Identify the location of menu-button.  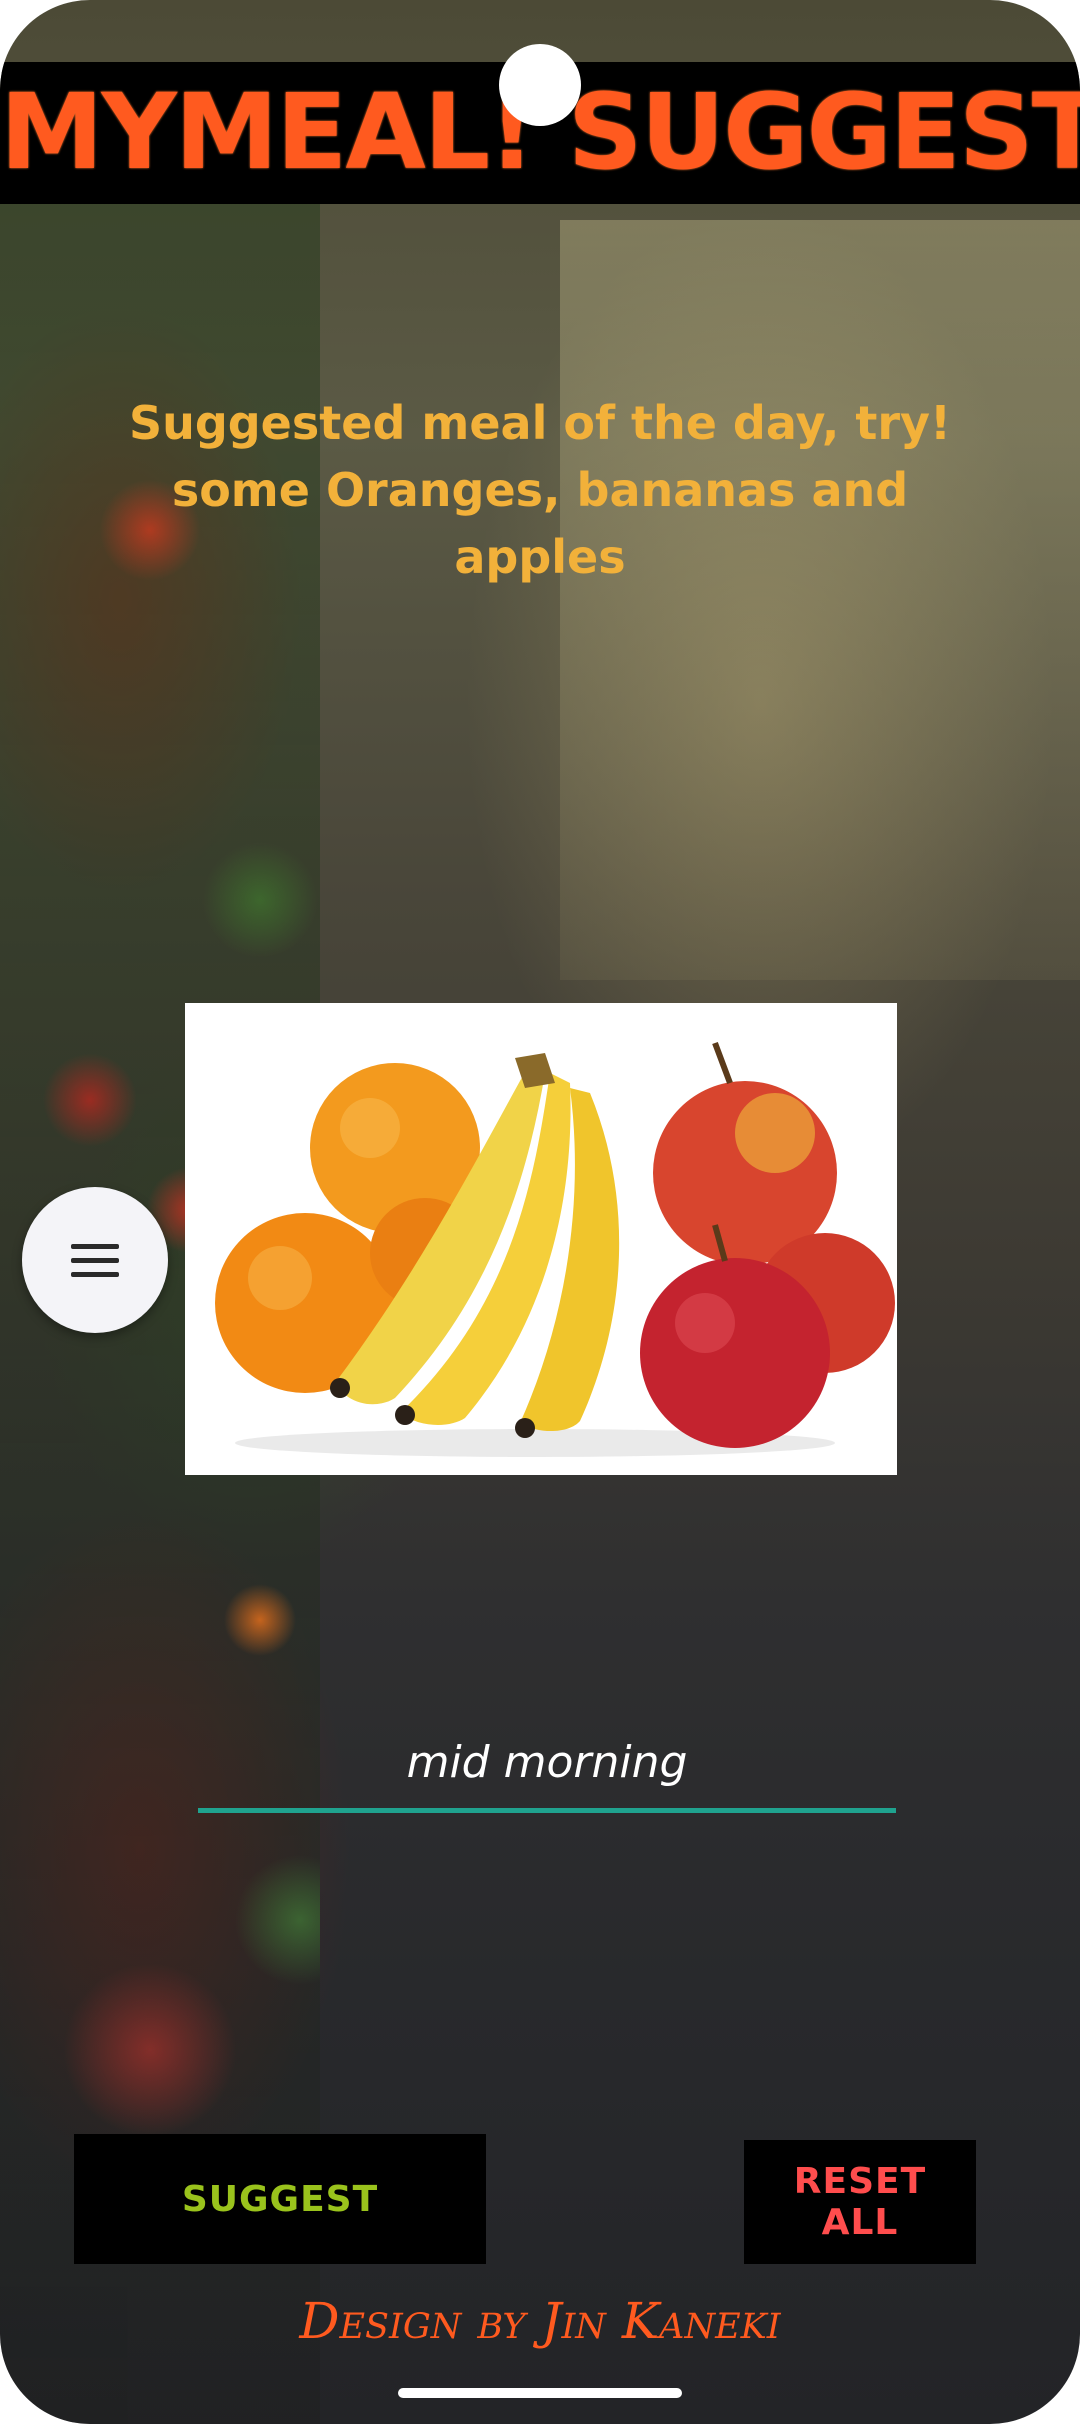
(95, 1260).